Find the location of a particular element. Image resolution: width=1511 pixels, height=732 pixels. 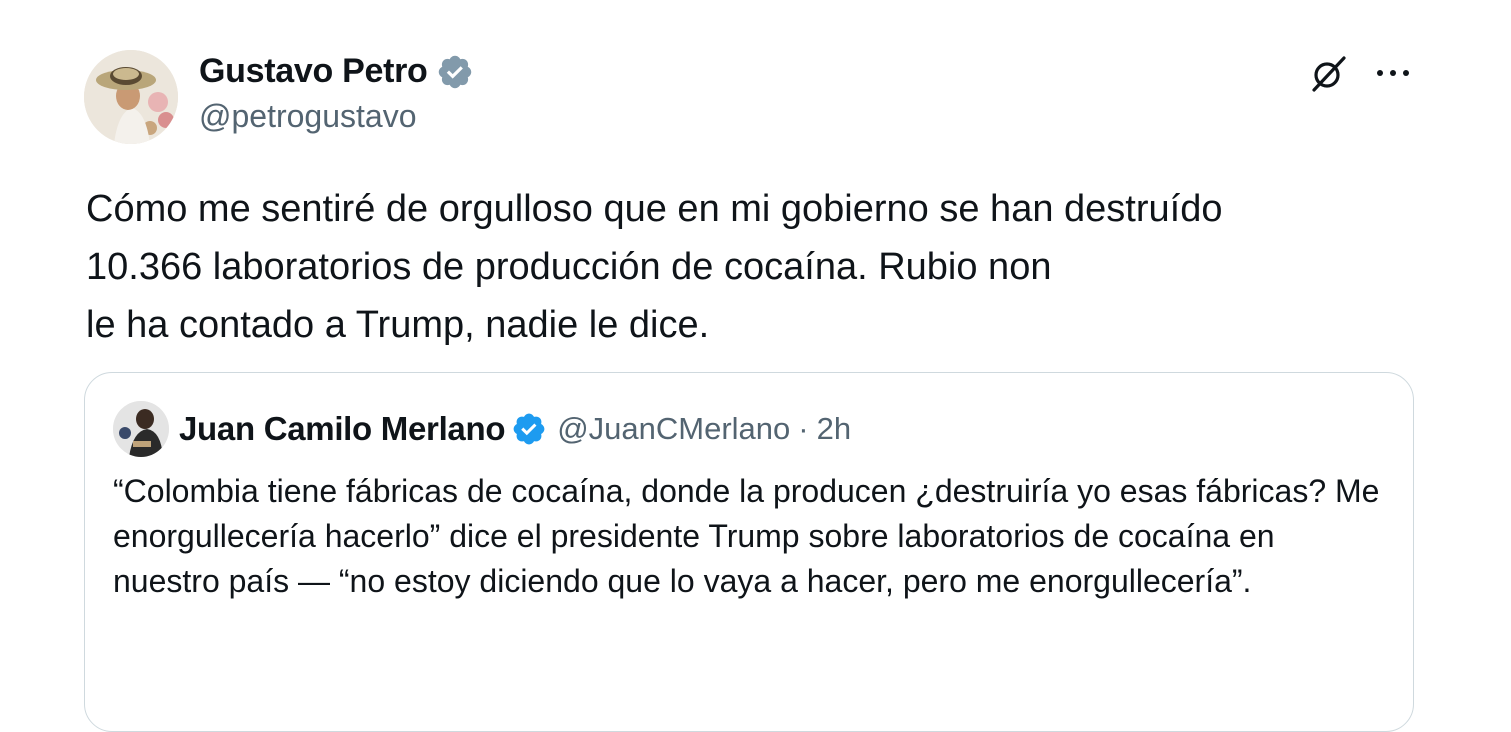

grok-icon is located at coordinates (1328, 74).